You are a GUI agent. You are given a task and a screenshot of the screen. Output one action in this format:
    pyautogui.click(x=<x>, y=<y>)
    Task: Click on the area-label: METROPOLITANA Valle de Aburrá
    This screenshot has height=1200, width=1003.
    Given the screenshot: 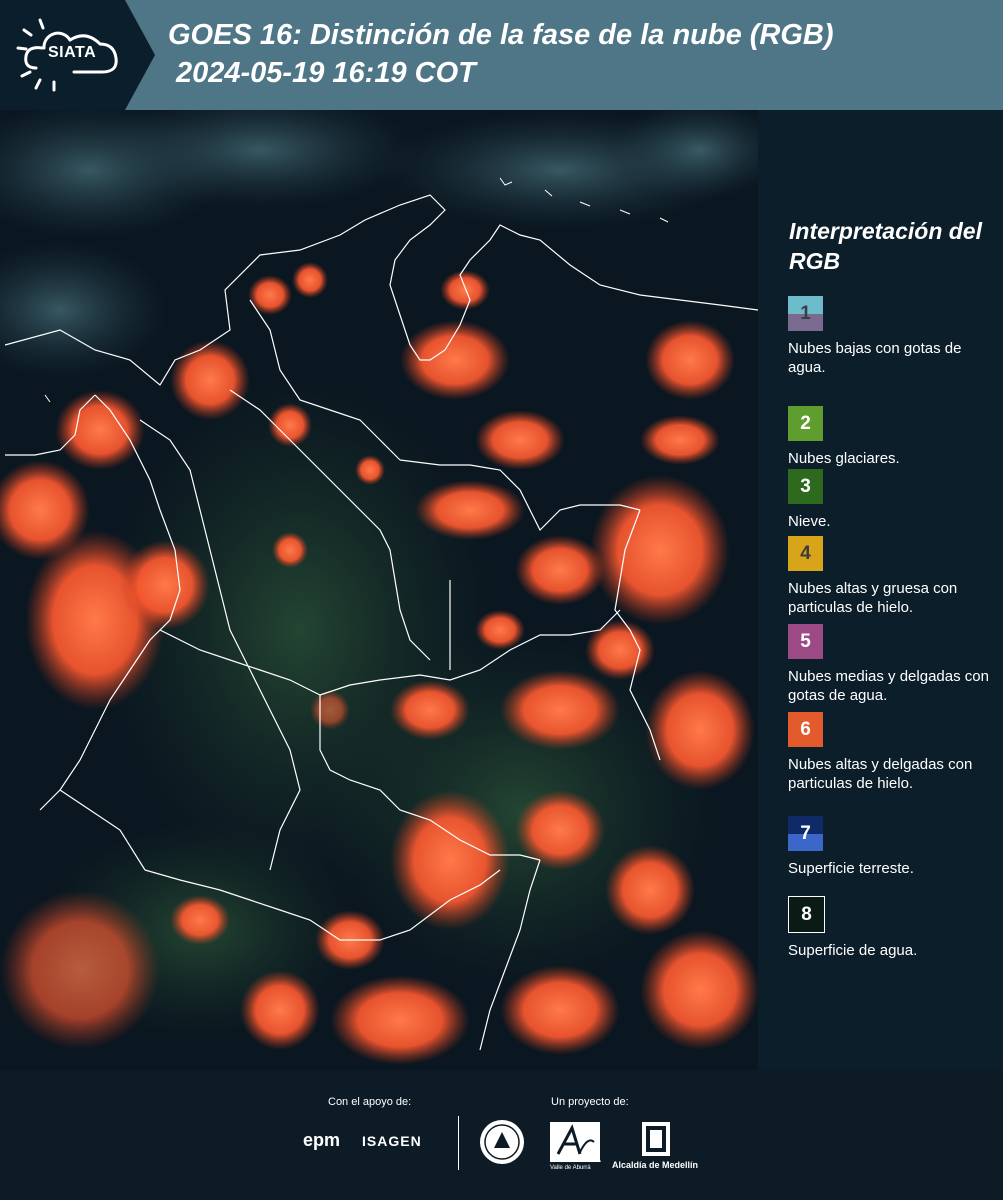 What is the action you would take?
    pyautogui.click(x=575, y=1164)
    